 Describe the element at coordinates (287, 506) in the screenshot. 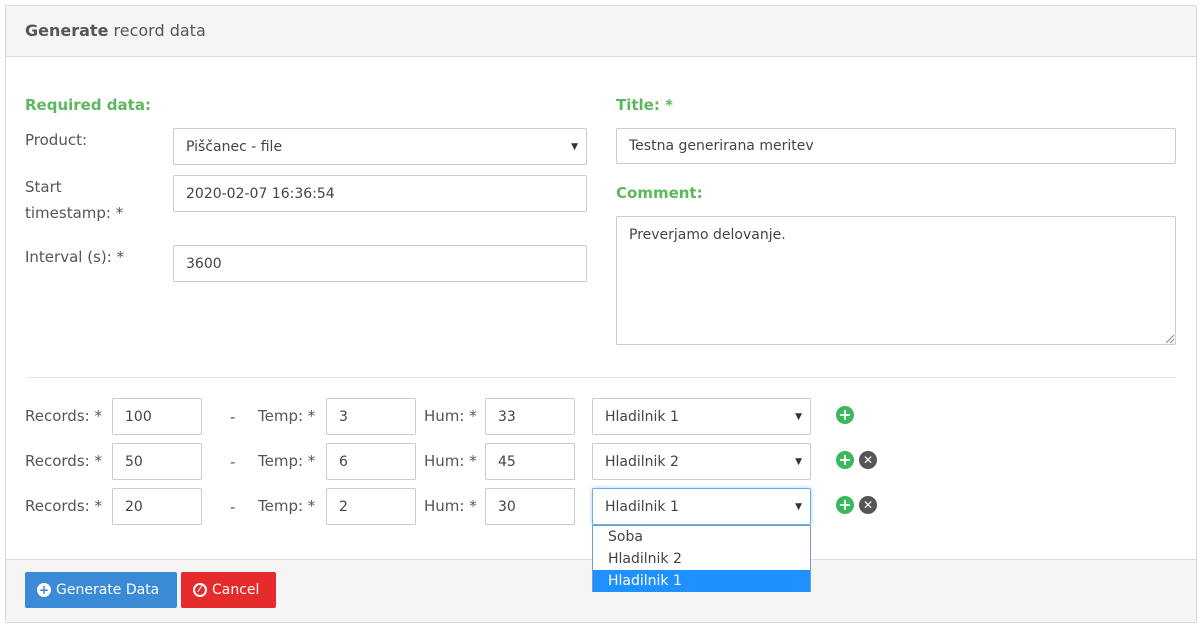

I see `row-3-temp-label: Temp: *` at that location.